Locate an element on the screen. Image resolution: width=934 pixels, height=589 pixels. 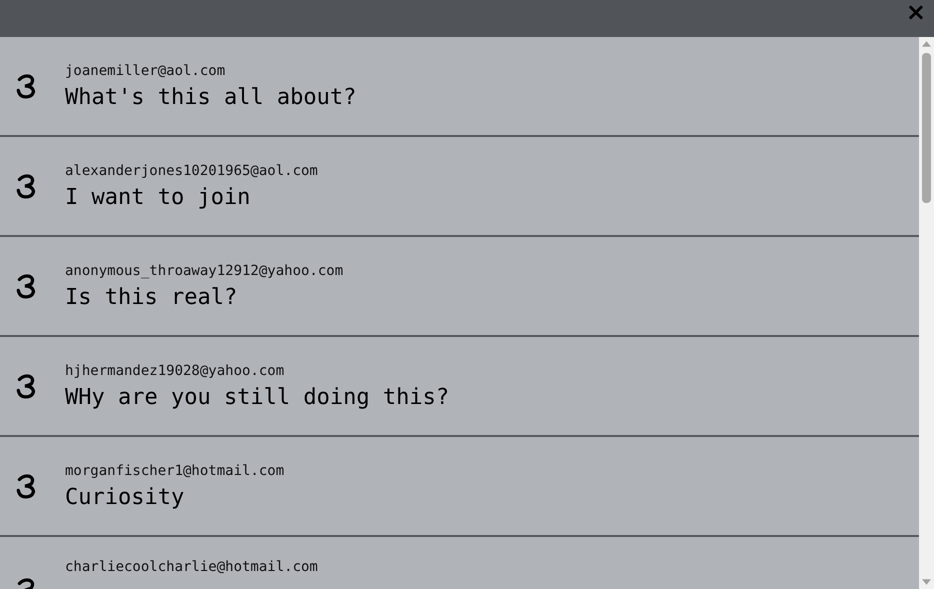
scrollbar is located at coordinates (926, 313).